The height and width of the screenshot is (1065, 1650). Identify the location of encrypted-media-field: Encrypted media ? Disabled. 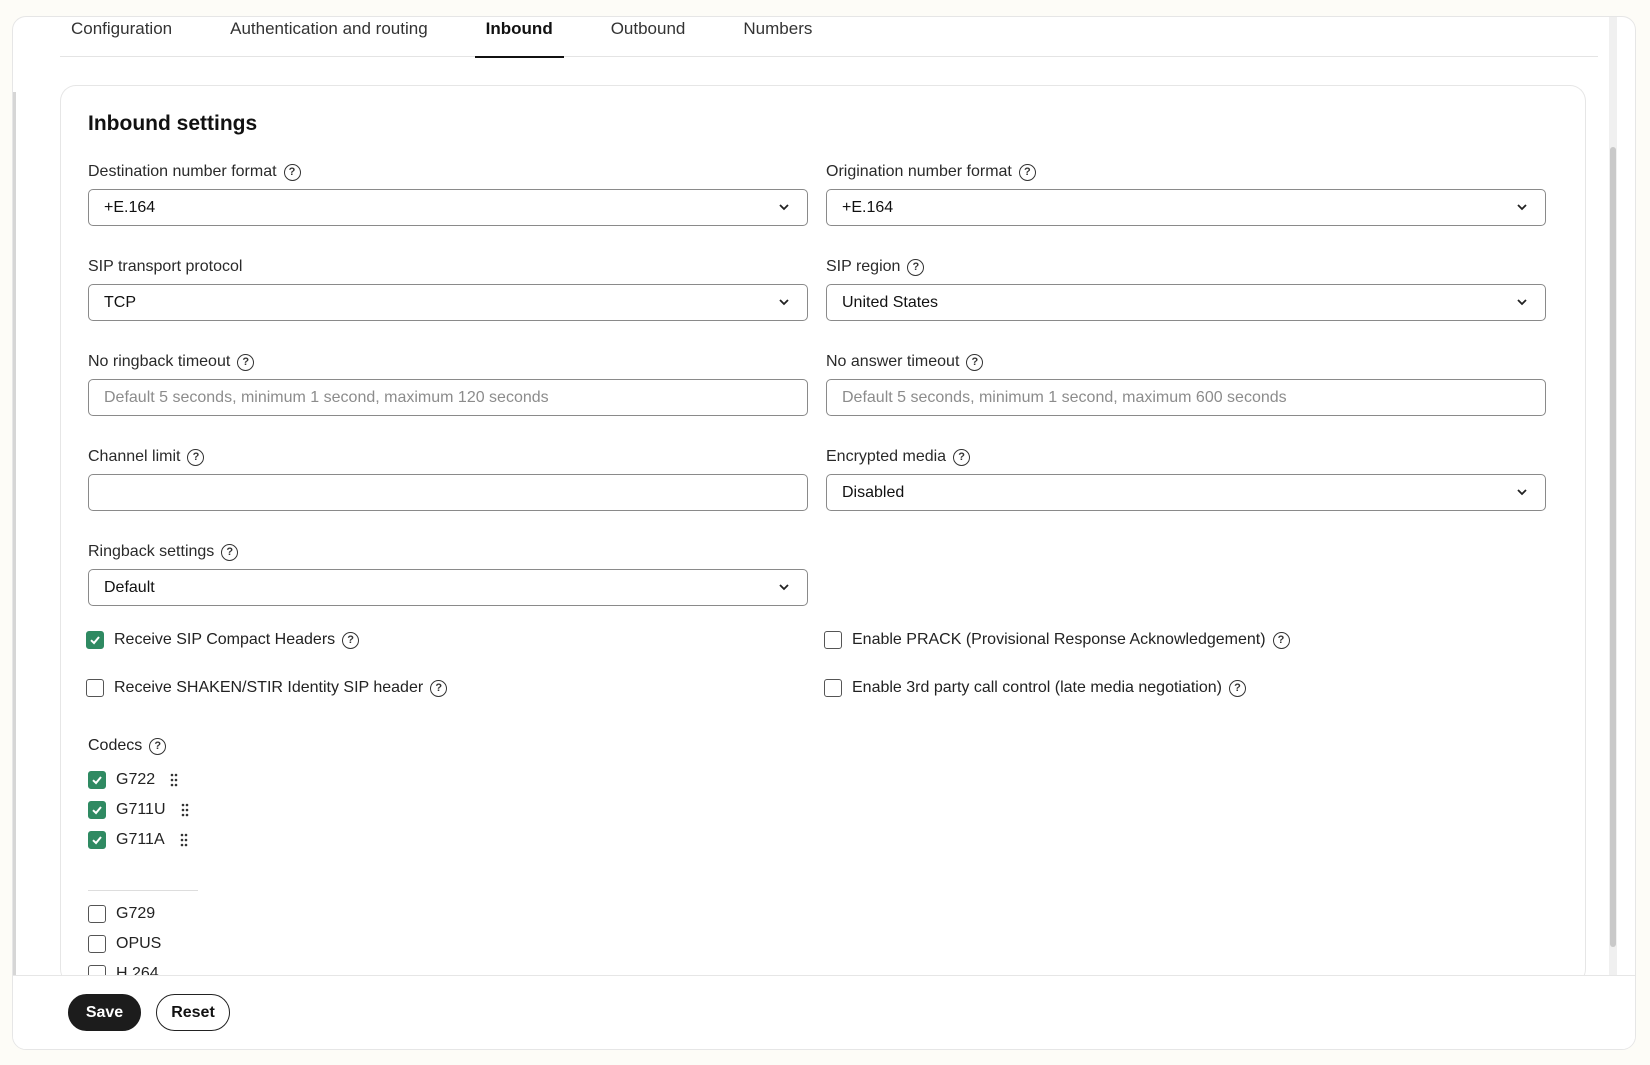
(1186, 478).